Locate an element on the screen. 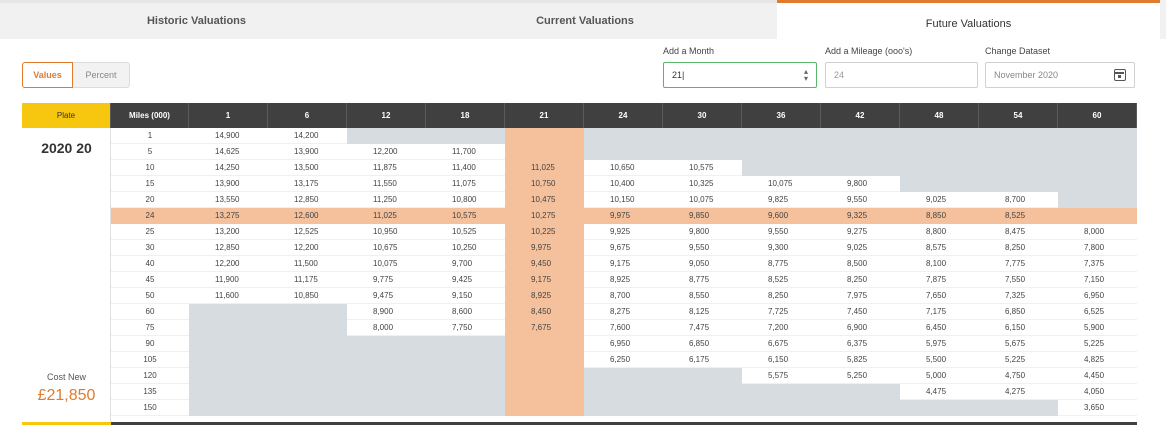 The image size is (1166, 425). value-cell: 9,475 is located at coordinates (386, 296).